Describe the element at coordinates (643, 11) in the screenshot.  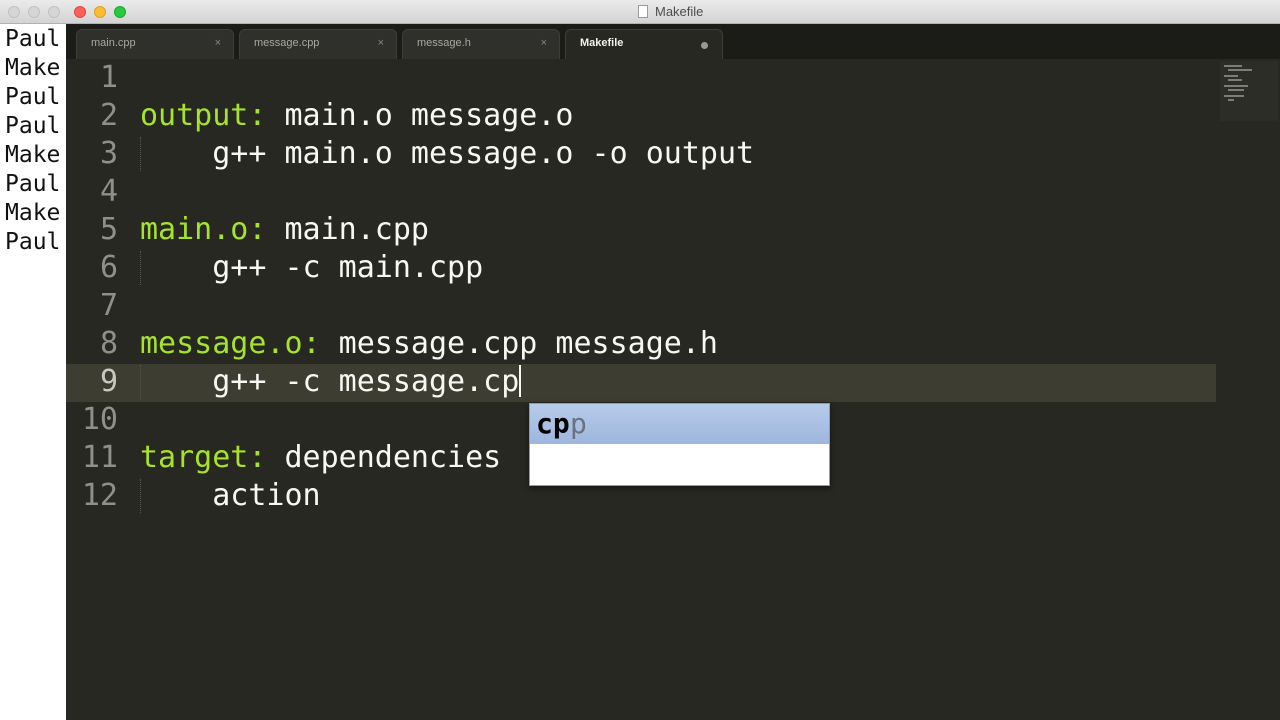
I see `document-icon` at that location.